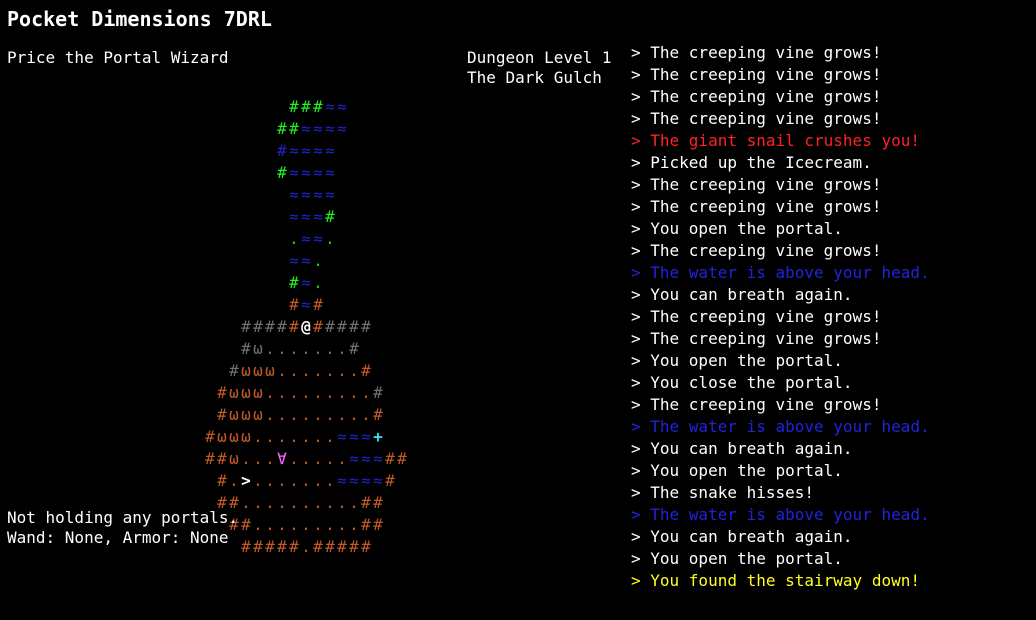  I want to click on portal-status: Not holding any portals., so click(123, 517).